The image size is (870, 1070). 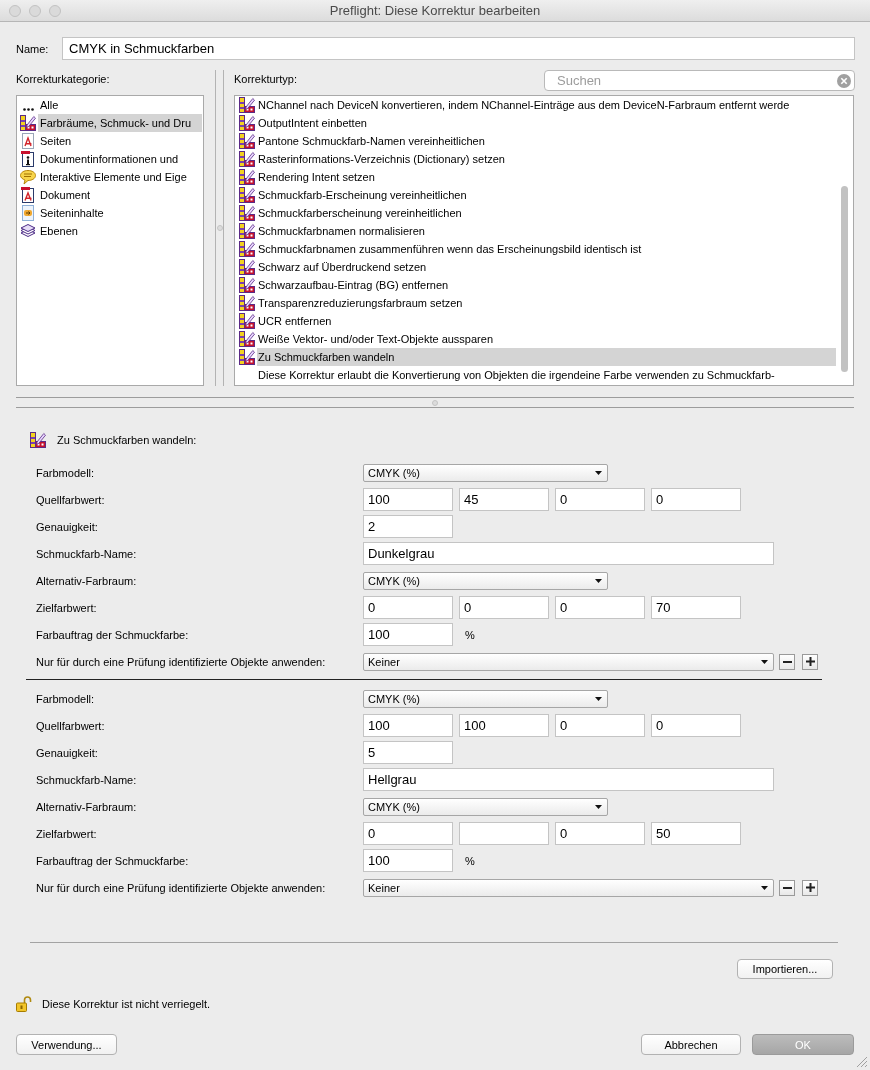 What do you see at coordinates (546, 249) in the screenshot?
I see `type-item: Schmuckfarbnamen zusammenführen wenn das Erscheinungsbild identisch ist` at bounding box center [546, 249].